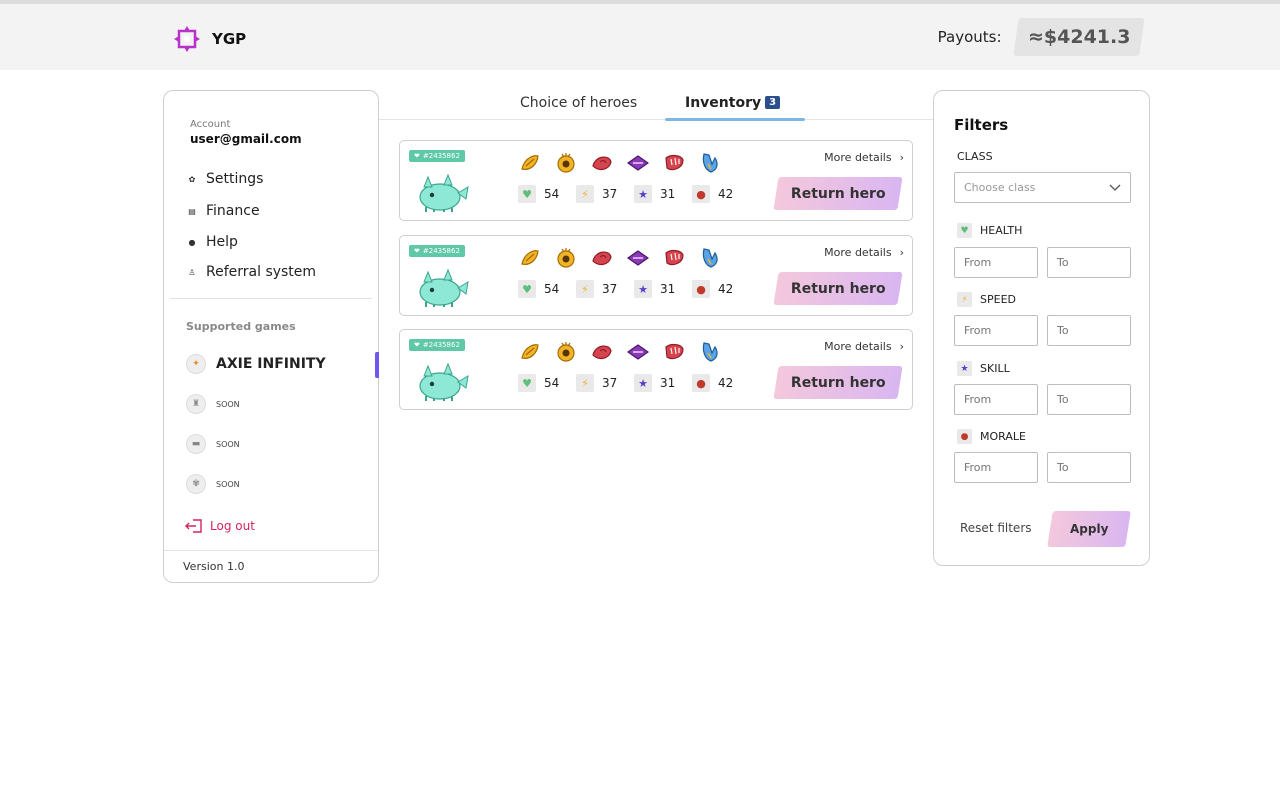 This screenshot has width=1280, height=800. Describe the element at coordinates (735, 119) in the screenshot. I see `active-tab-underline` at that location.